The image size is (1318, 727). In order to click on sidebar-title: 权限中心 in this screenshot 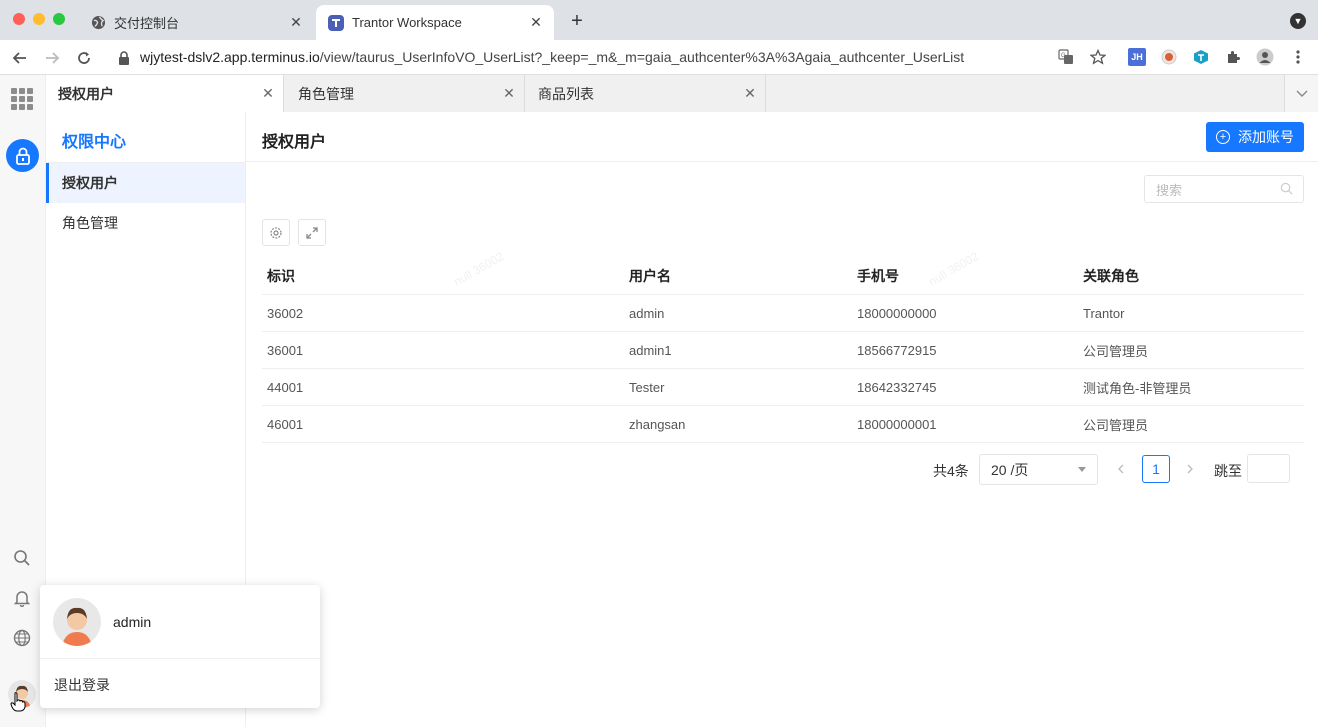, I will do `click(94, 142)`.